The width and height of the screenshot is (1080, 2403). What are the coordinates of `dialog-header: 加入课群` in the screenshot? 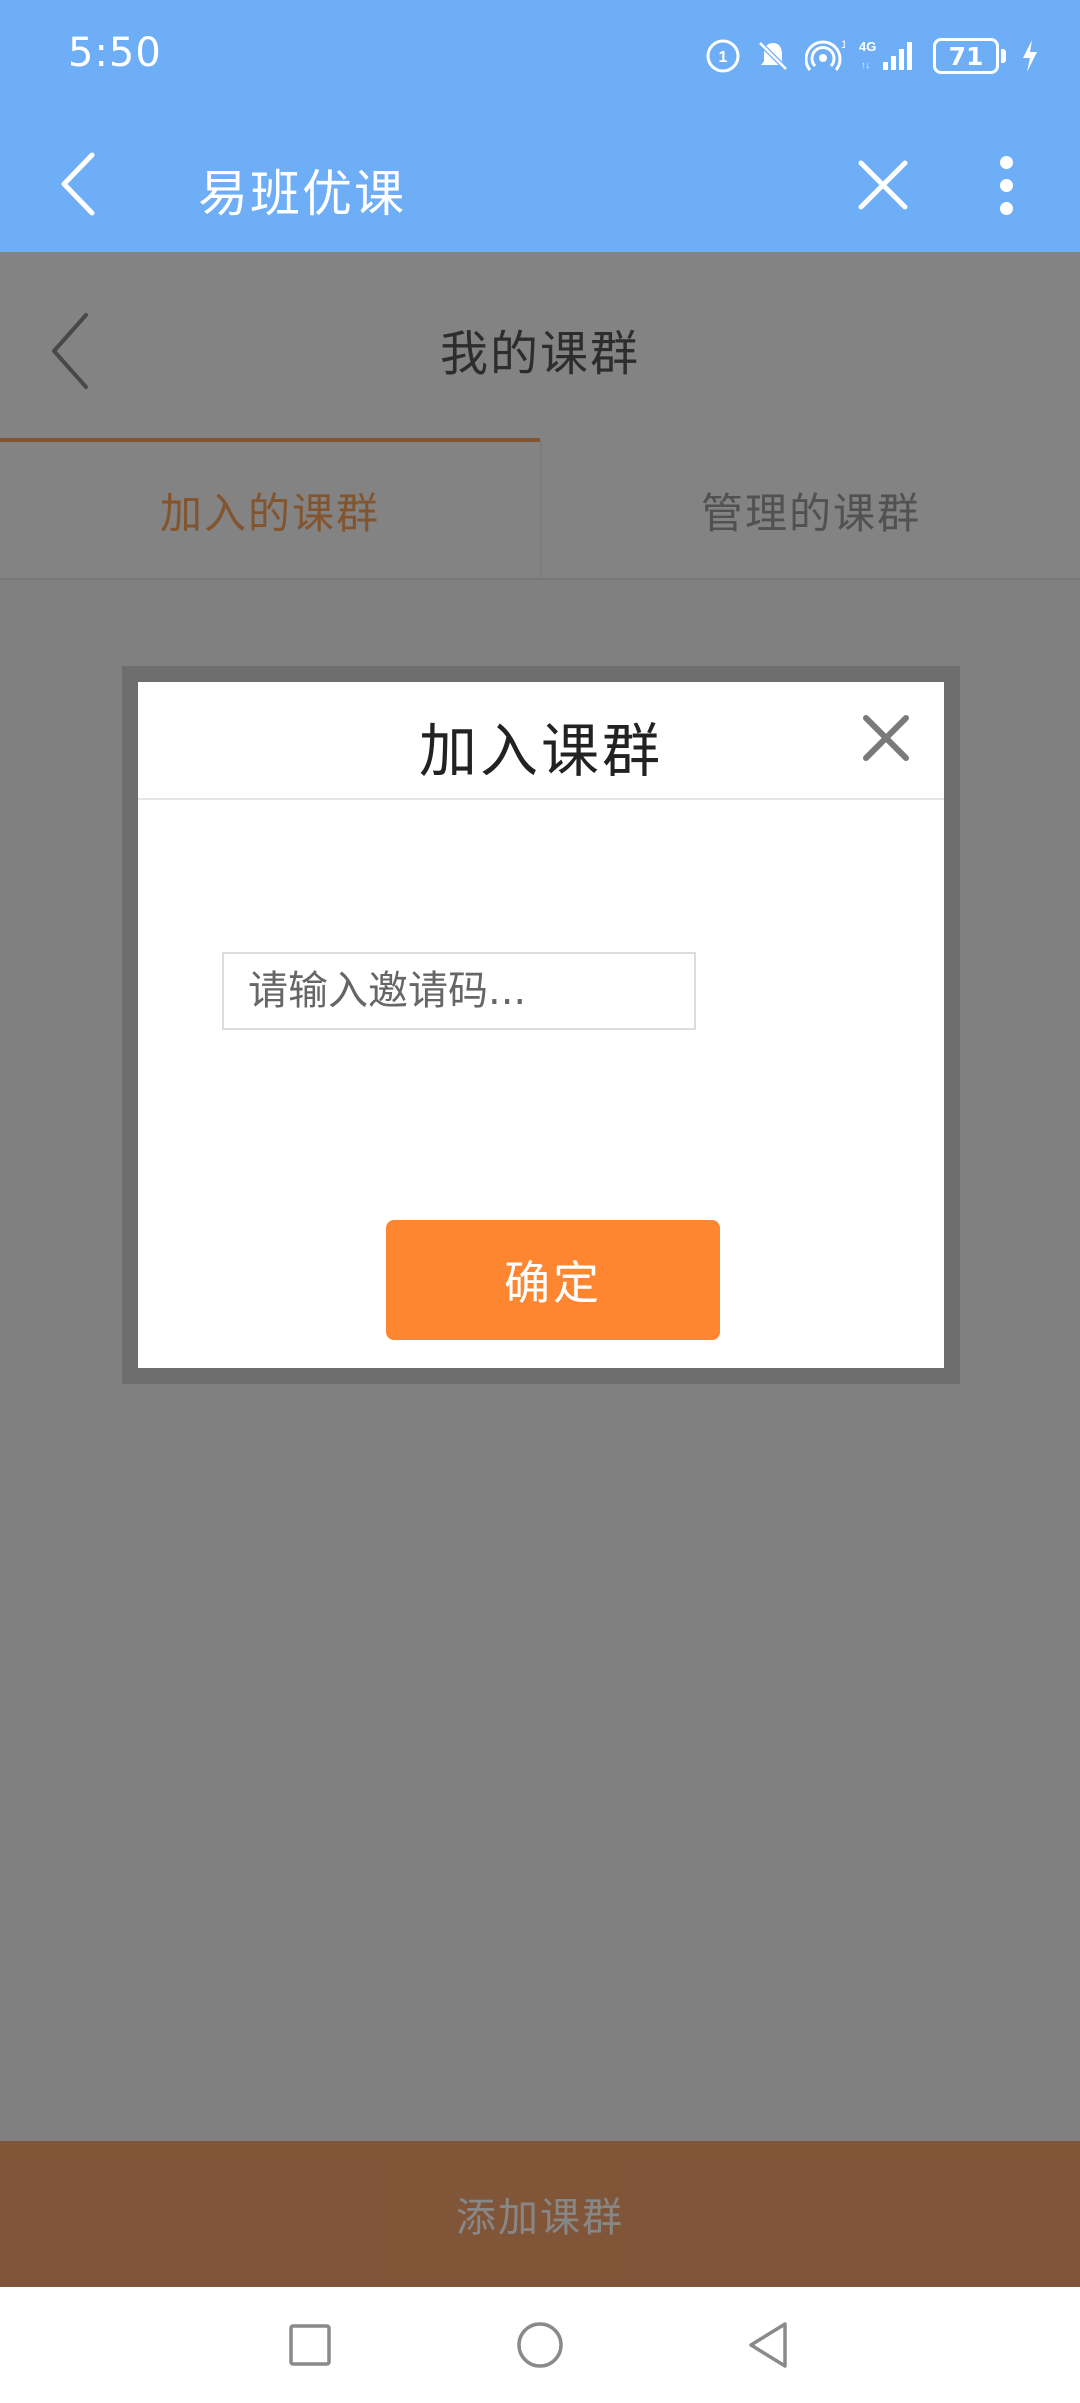 It's located at (541, 741).